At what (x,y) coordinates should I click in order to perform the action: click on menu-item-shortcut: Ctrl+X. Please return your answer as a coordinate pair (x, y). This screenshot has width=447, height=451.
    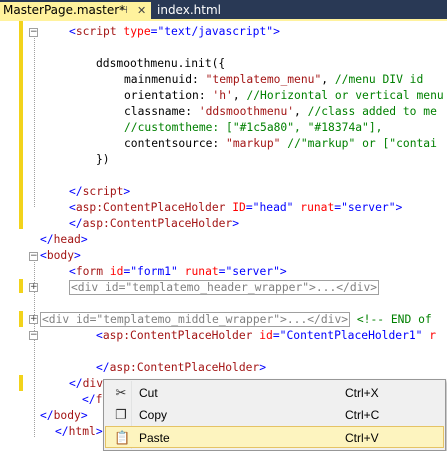
    Looking at the image, I should click on (362, 393).